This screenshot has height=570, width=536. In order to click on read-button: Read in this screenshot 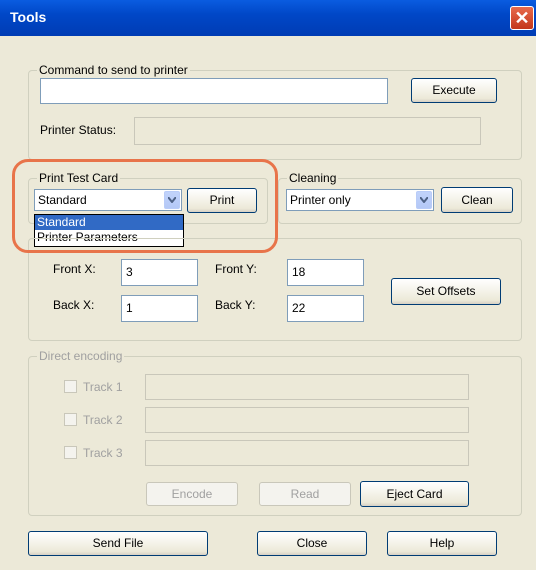, I will do `click(305, 494)`.